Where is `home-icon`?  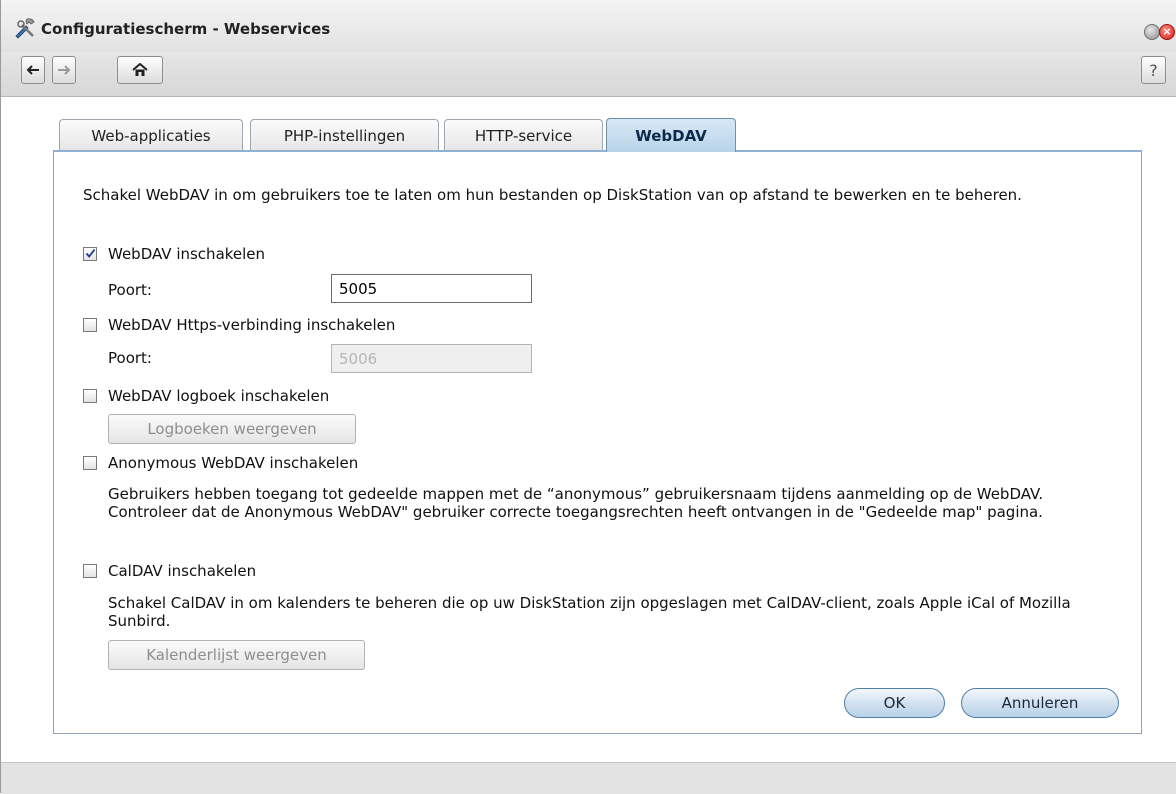 home-icon is located at coordinates (140, 69).